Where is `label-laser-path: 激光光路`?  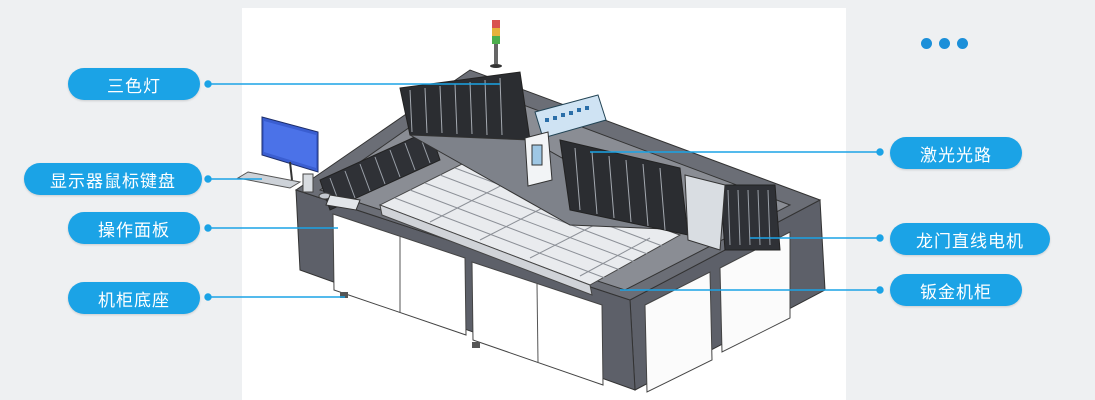 label-laser-path: 激光光路 is located at coordinates (956, 153).